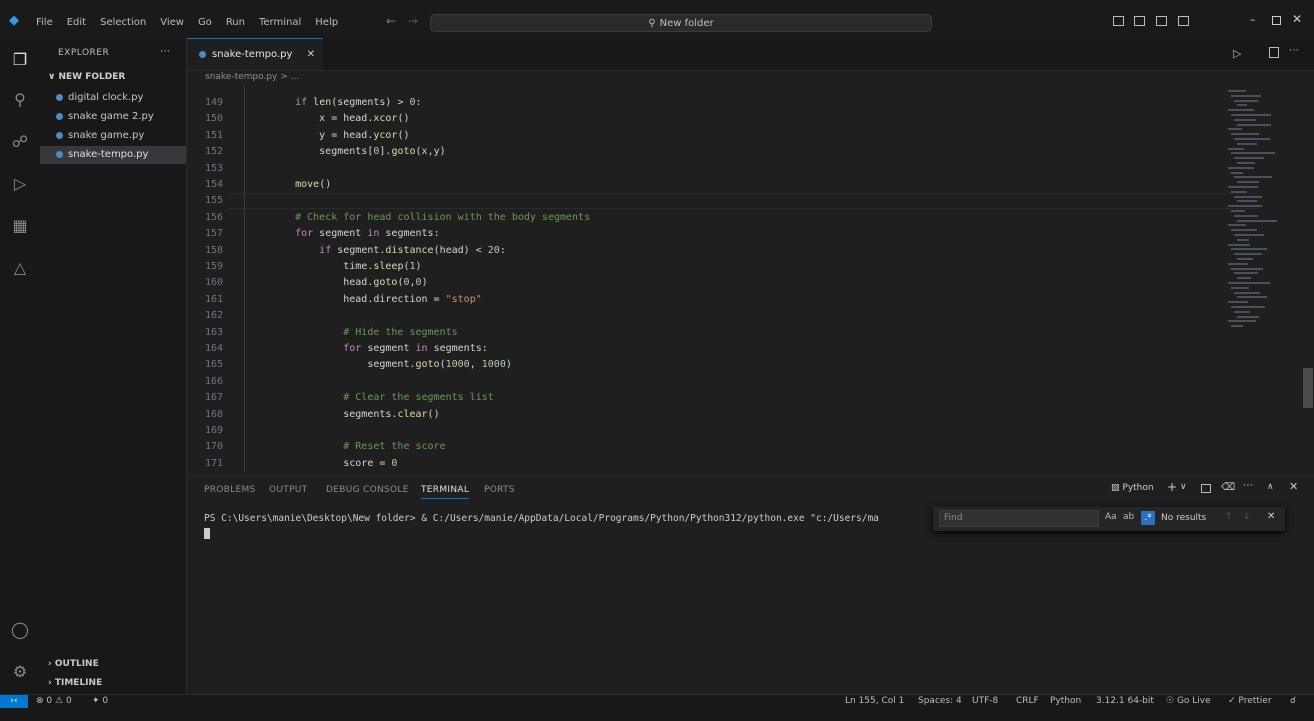 Image resolution: width=1314 pixels, height=721 pixels. I want to click on command-center: ⚲ New folder, so click(681, 23).